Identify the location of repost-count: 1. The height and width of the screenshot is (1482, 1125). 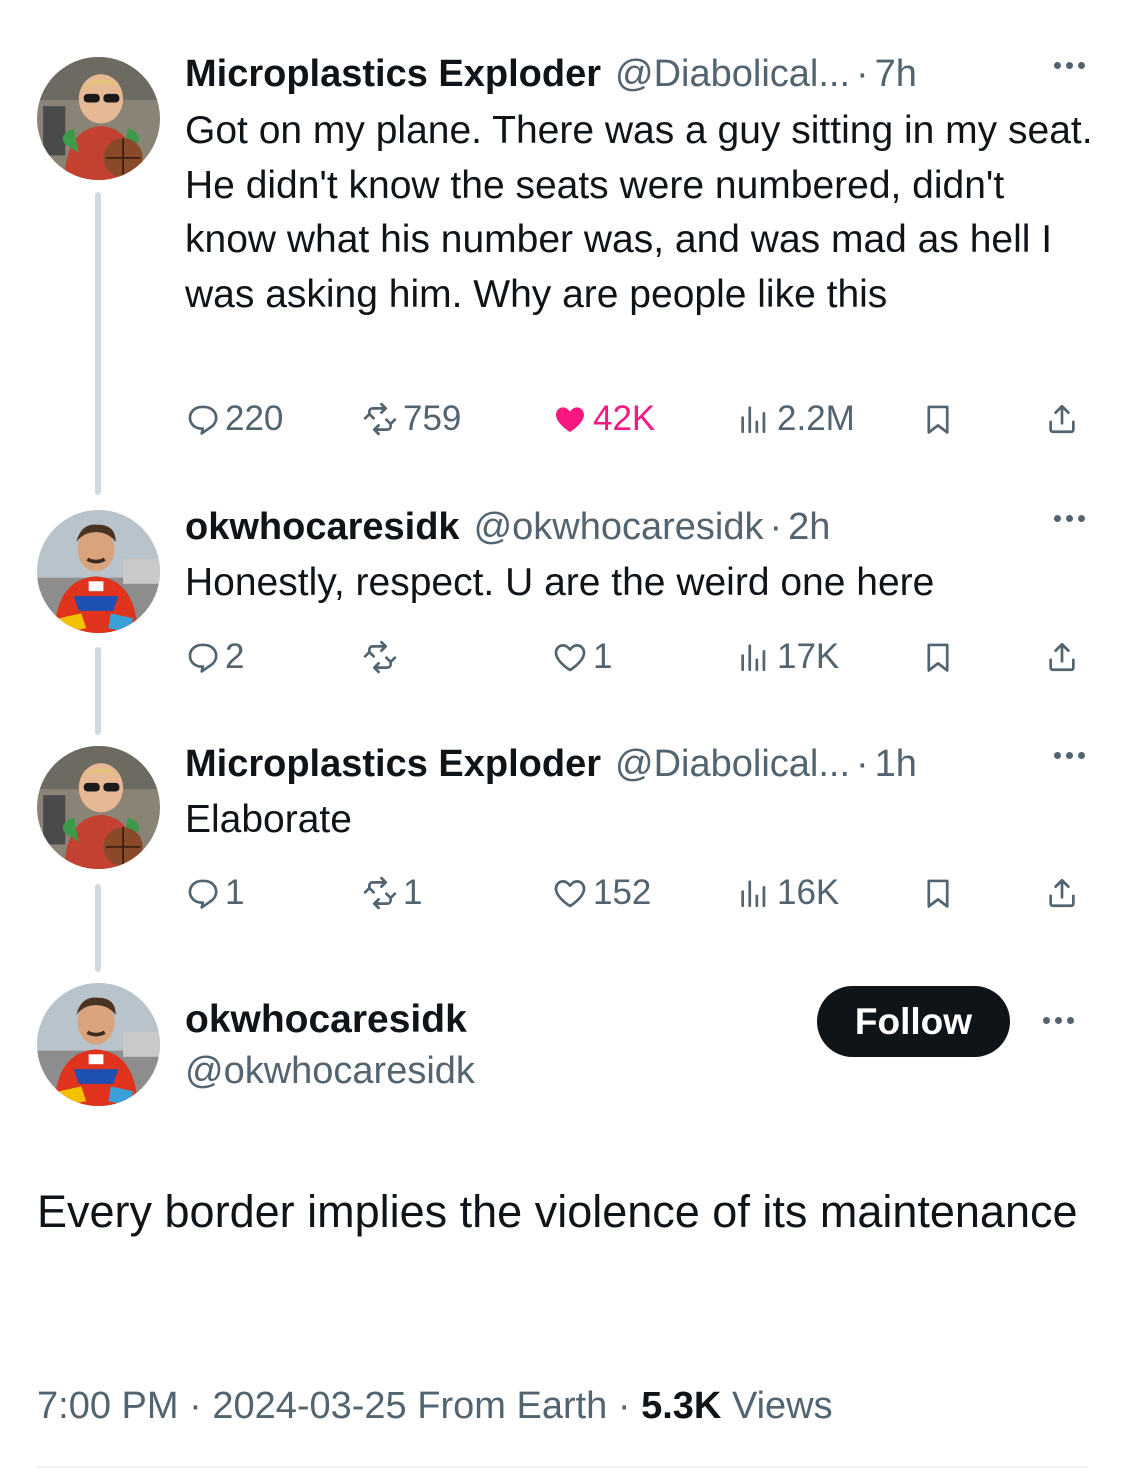
(413, 892).